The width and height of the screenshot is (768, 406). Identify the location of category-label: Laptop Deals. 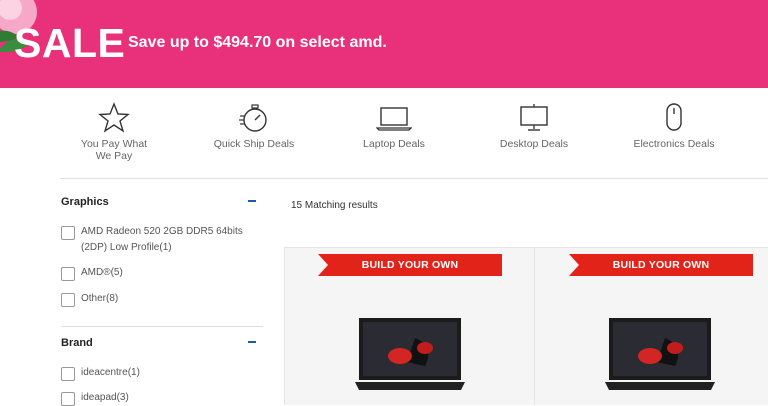
(394, 144).